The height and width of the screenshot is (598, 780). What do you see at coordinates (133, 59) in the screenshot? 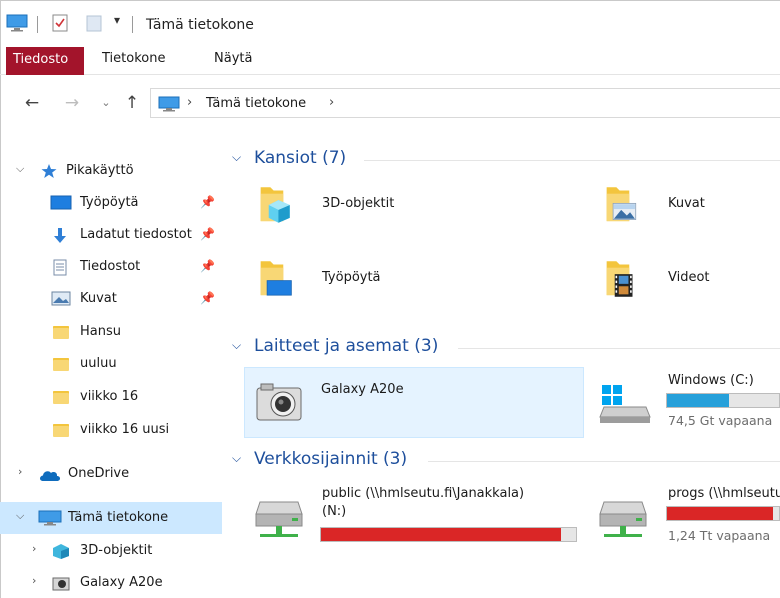
I see `tab-computer: Tietokone` at bounding box center [133, 59].